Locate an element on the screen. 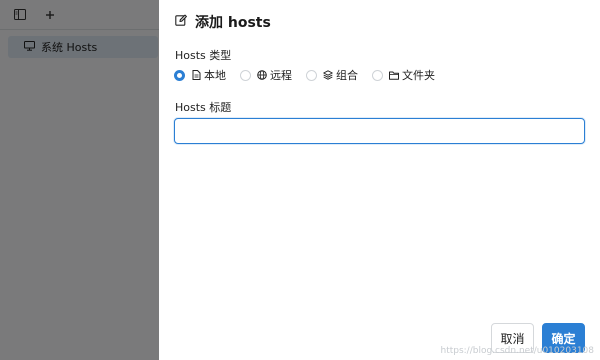 The image size is (600, 360). radio-folder-button is located at coordinates (377, 75).